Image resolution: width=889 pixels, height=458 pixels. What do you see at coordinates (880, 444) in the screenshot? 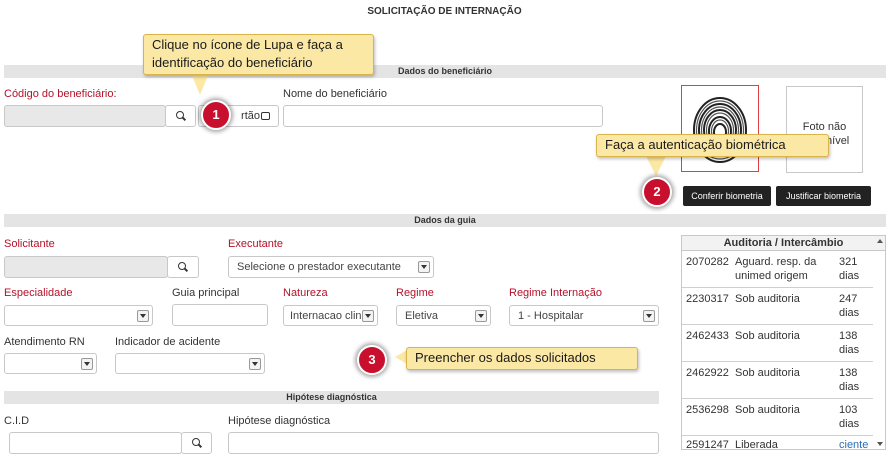
I see `scroll-down-icon` at bounding box center [880, 444].